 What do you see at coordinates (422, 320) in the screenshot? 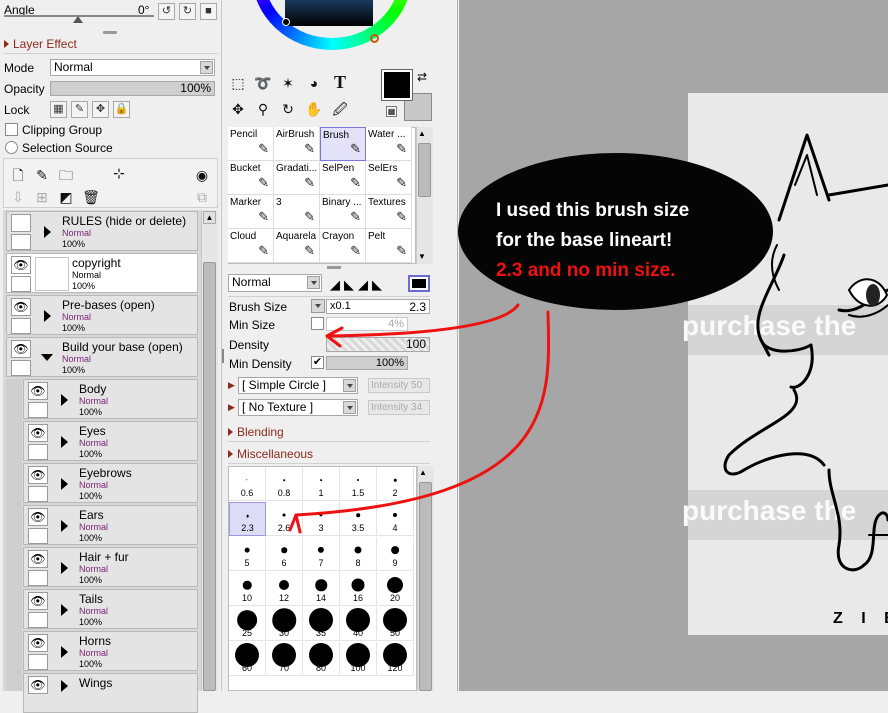
I see `arrow-to-min-size` at bounding box center [422, 320].